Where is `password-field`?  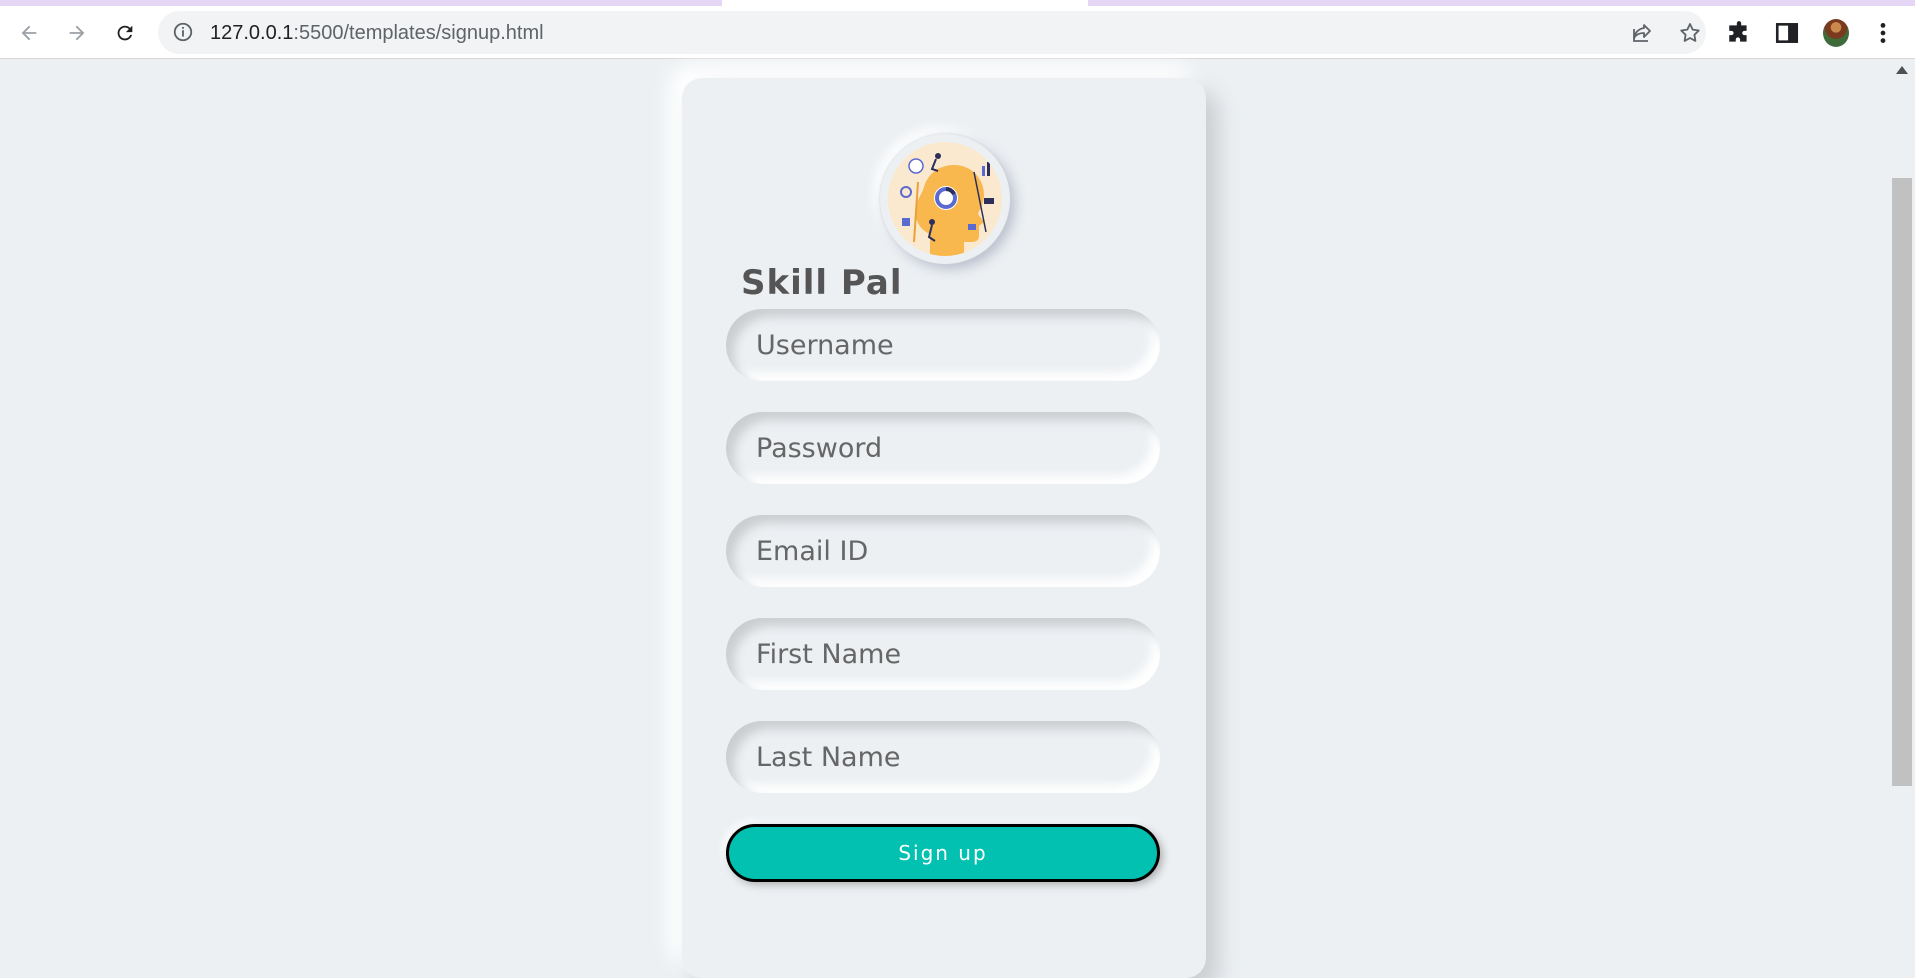
password-field is located at coordinates (943, 448).